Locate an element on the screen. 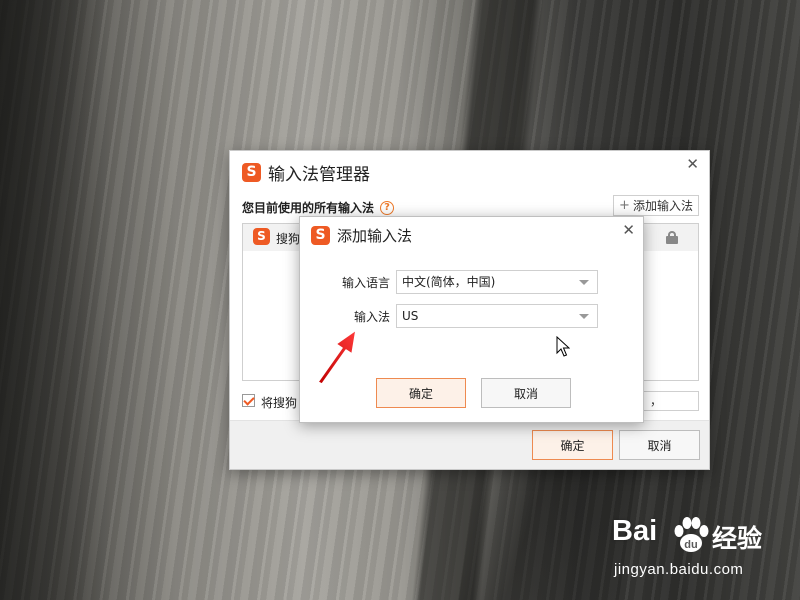 This screenshot has width=800, height=600. baidu-jingyan-watermark: Bai du 经验 jingyan.baidu.com is located at coordinates (702, 550).